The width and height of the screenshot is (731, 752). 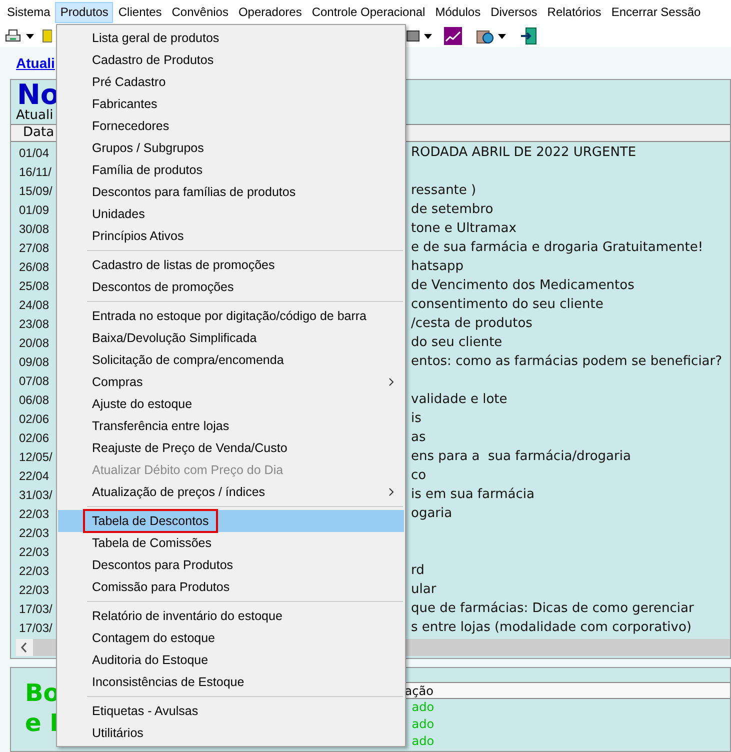 I want to click on news-headline: tone e Ultramax, so click(x=463, y=229).